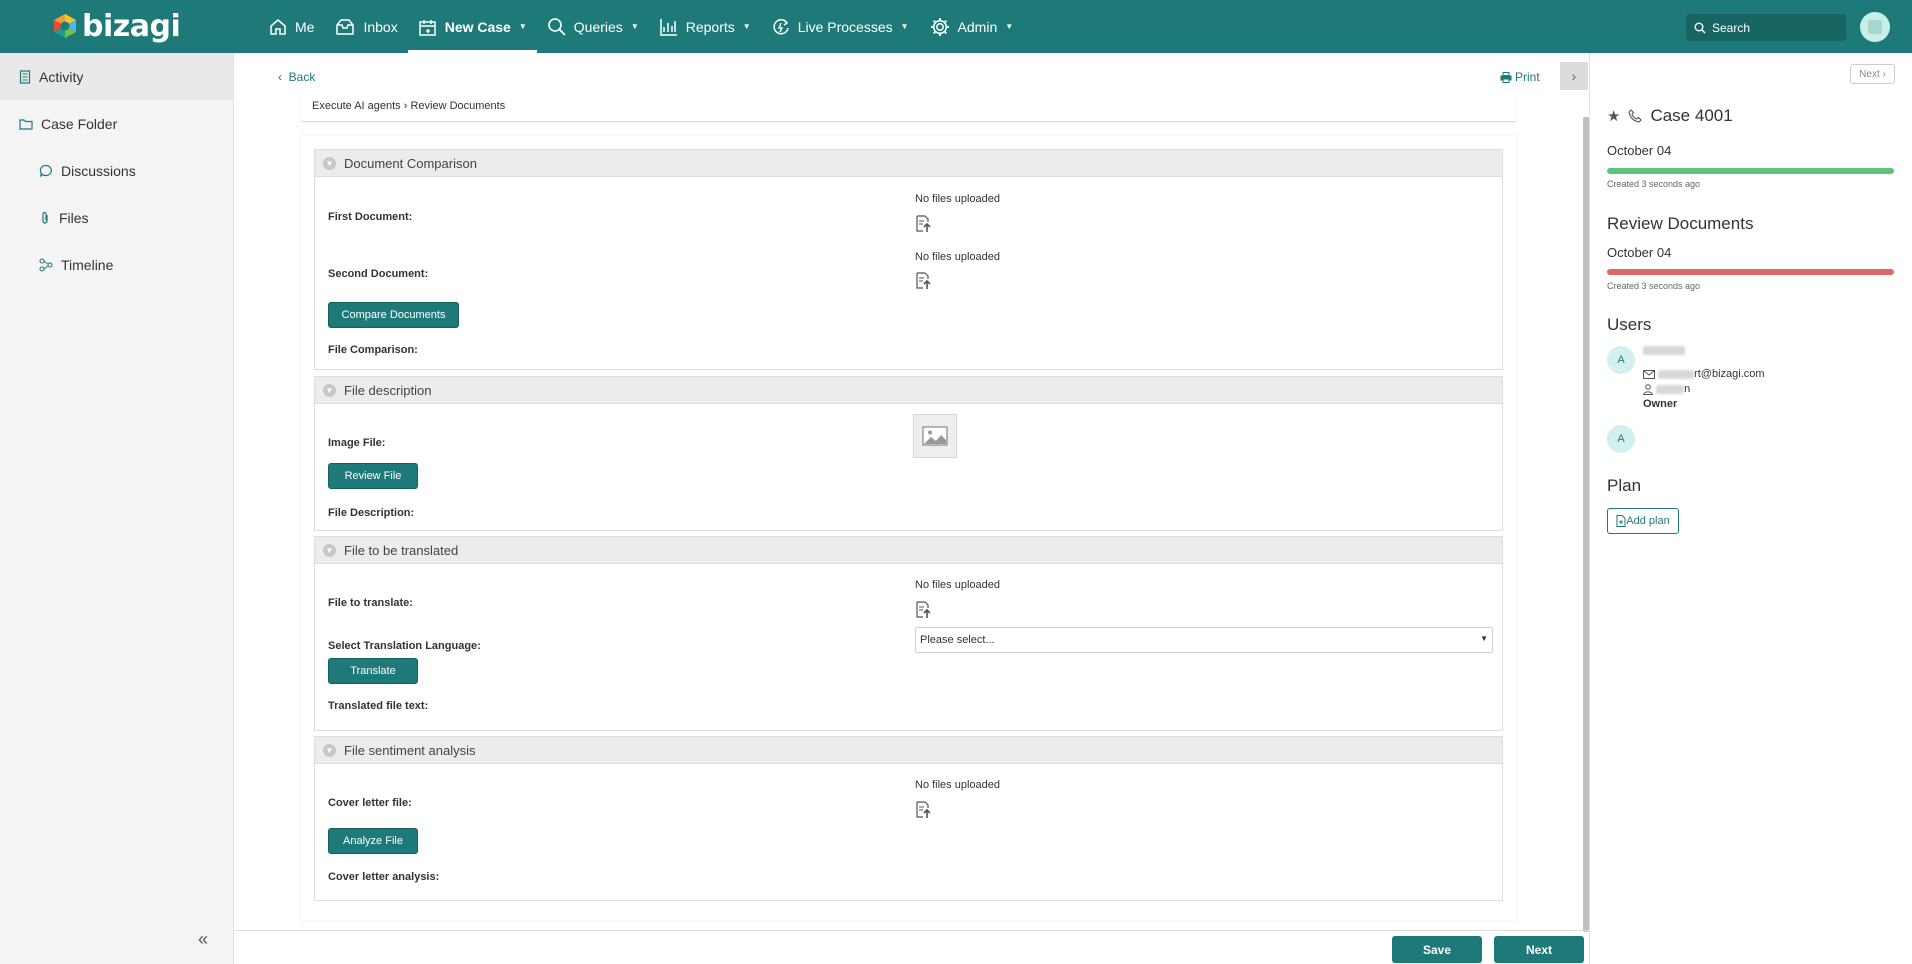  I want to click on home-icon, so click(278, 26).